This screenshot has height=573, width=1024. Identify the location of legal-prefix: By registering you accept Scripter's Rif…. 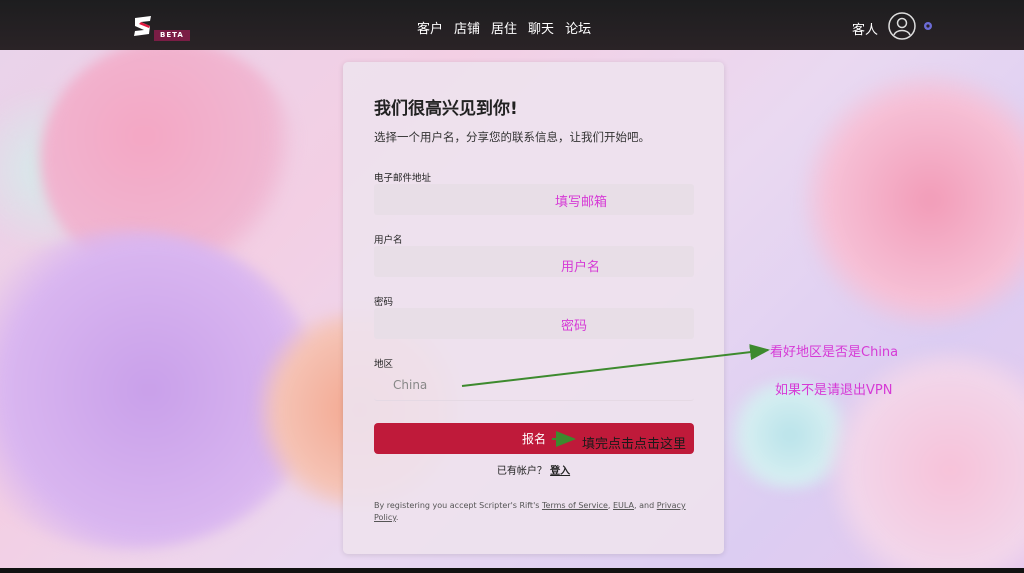
(458, 505).